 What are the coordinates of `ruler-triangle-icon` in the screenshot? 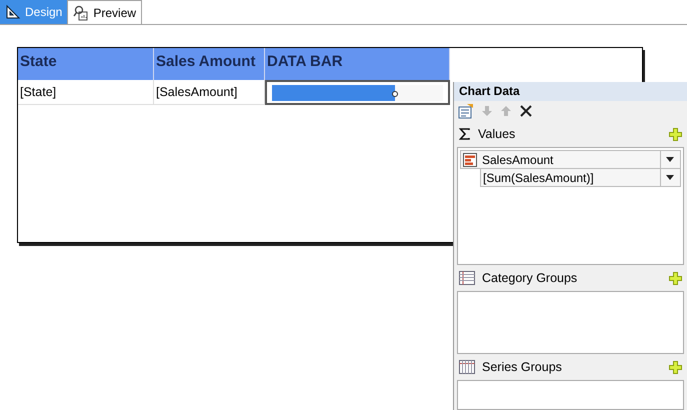 It's located at (13, 12).